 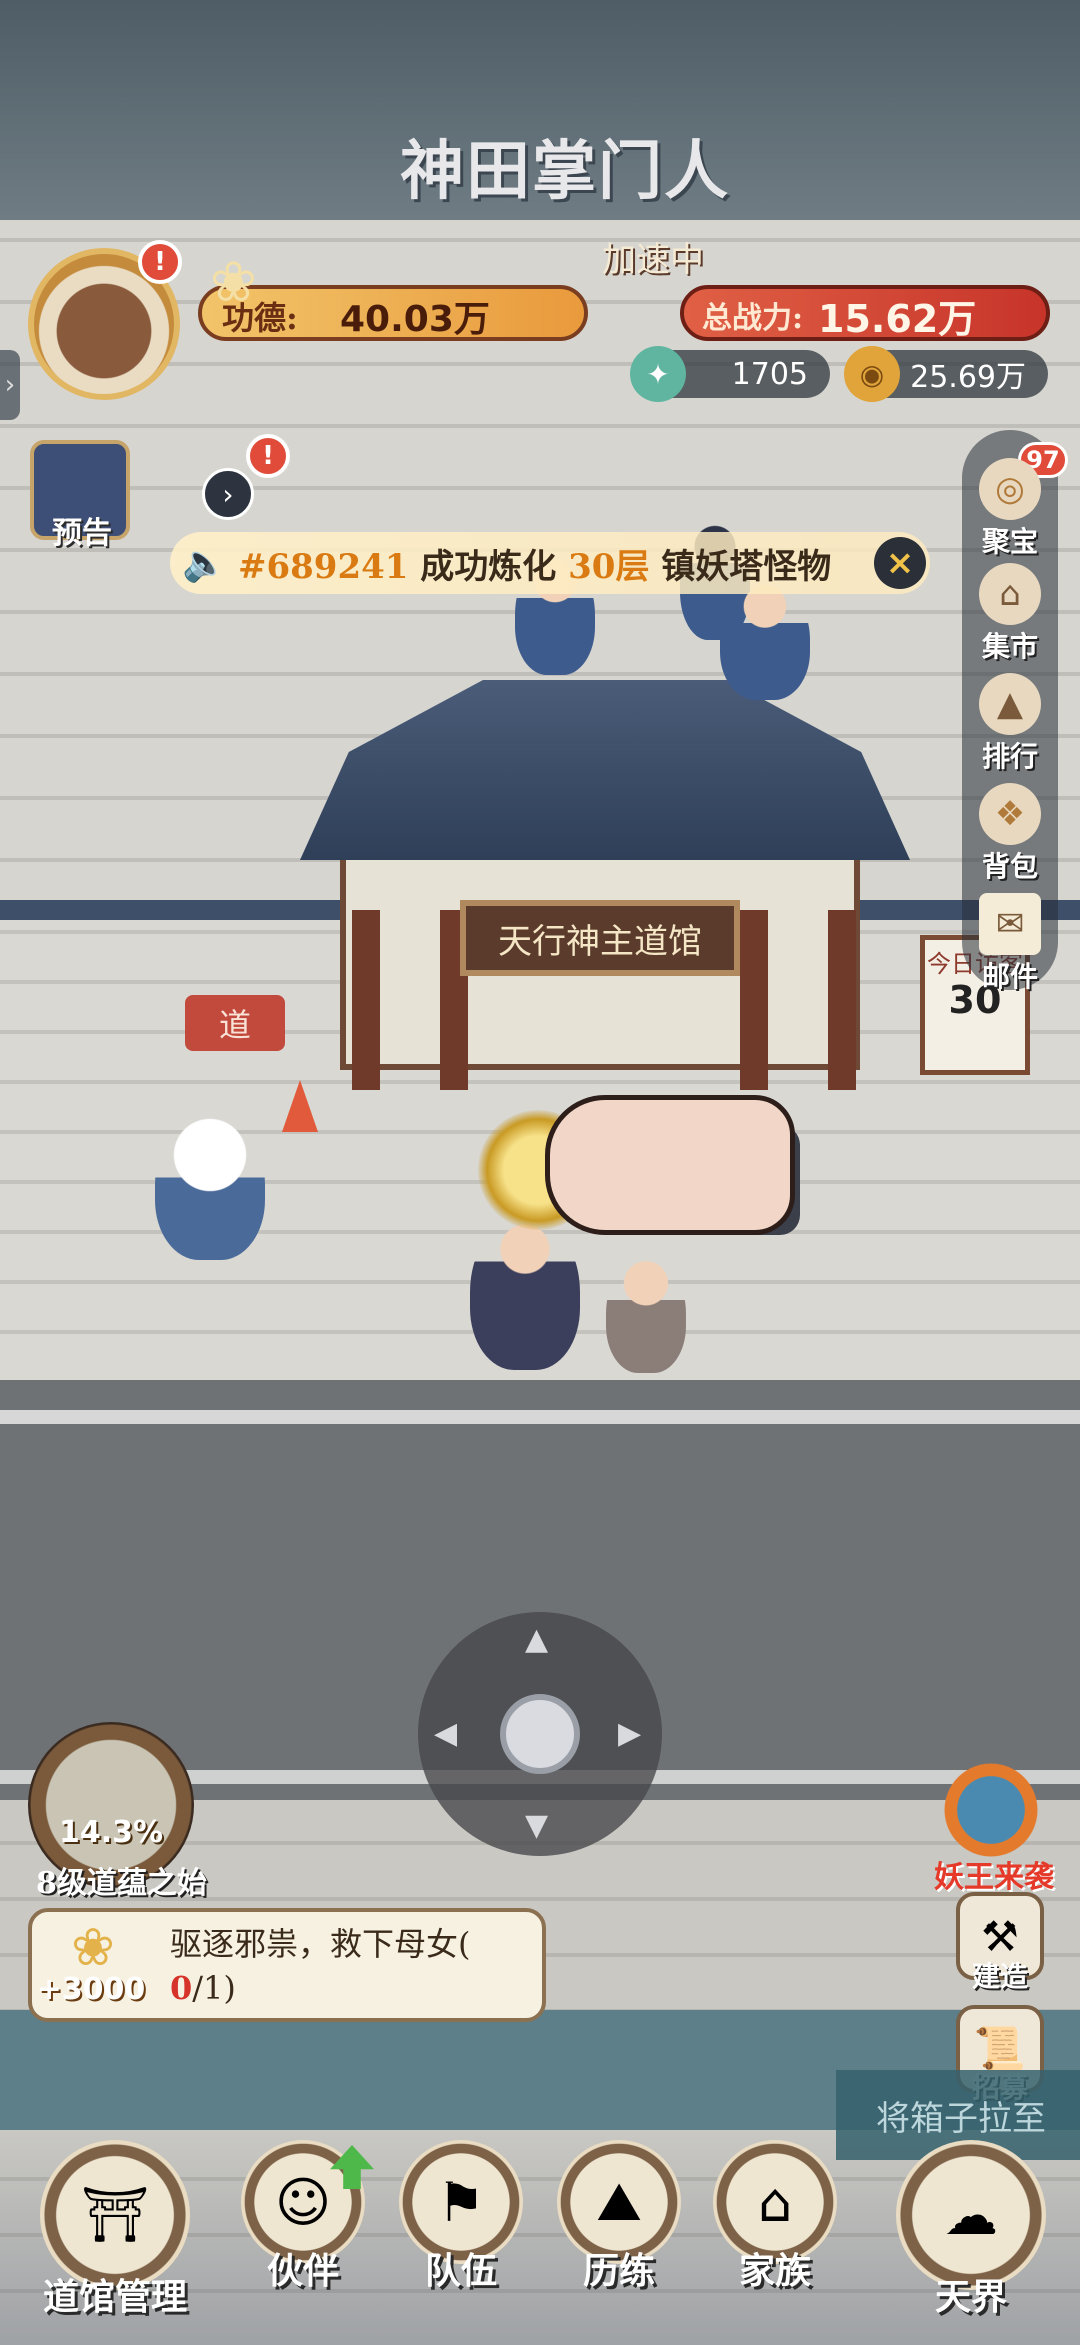 What do you see at coordinates (121, 1883) in the screenshot?
I see `level-name: 8级道蕴之始` at bounding box center [121, 1883].